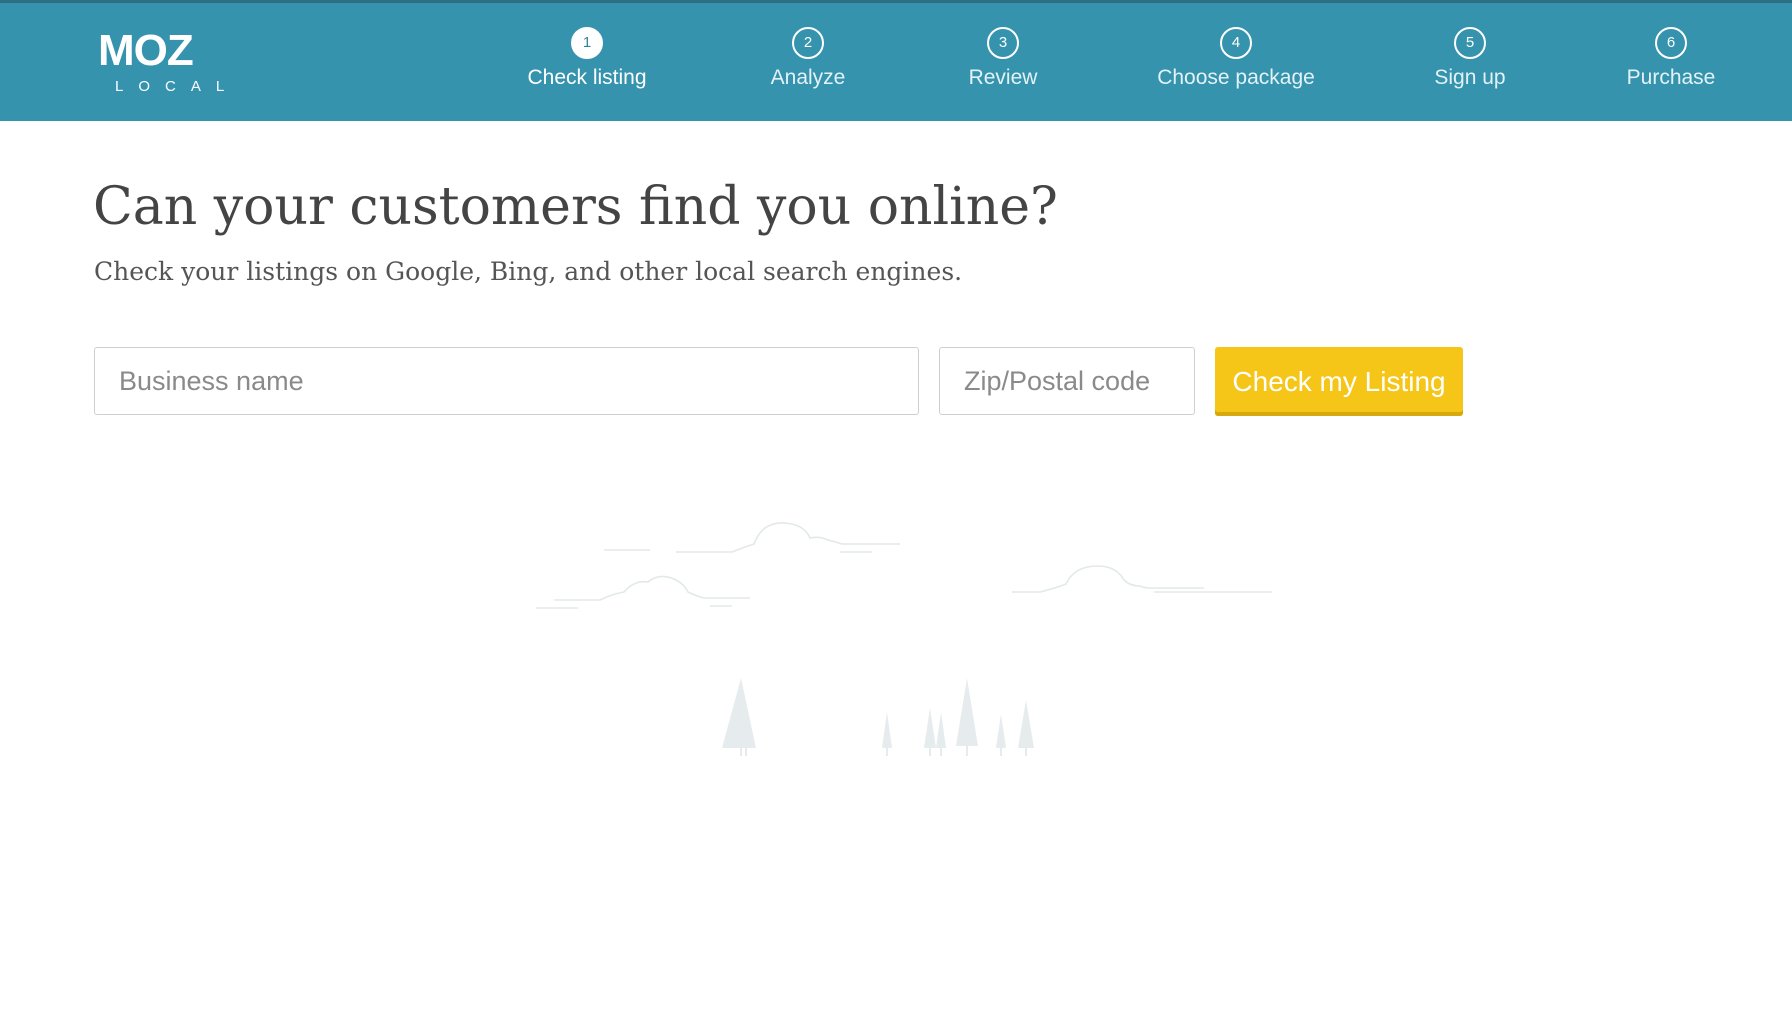 Image resolution: width=1792 pixels, height=1016 pixels. I want to click on step-label: Check listing, so click(587, 77).